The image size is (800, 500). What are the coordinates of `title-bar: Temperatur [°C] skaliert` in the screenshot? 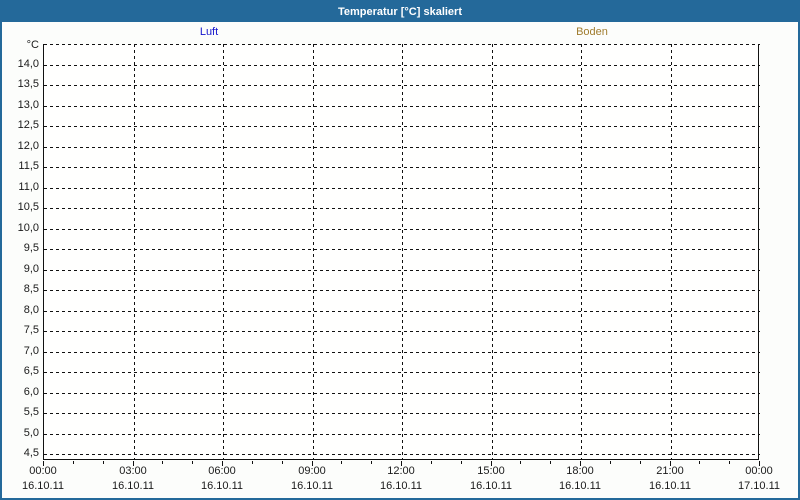 It's located at (400, 12).